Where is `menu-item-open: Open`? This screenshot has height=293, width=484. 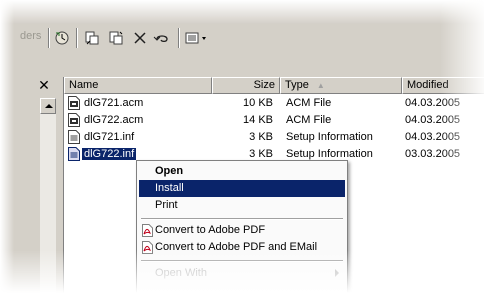
menu-item-open: Open is located at coordinates (242, 171).